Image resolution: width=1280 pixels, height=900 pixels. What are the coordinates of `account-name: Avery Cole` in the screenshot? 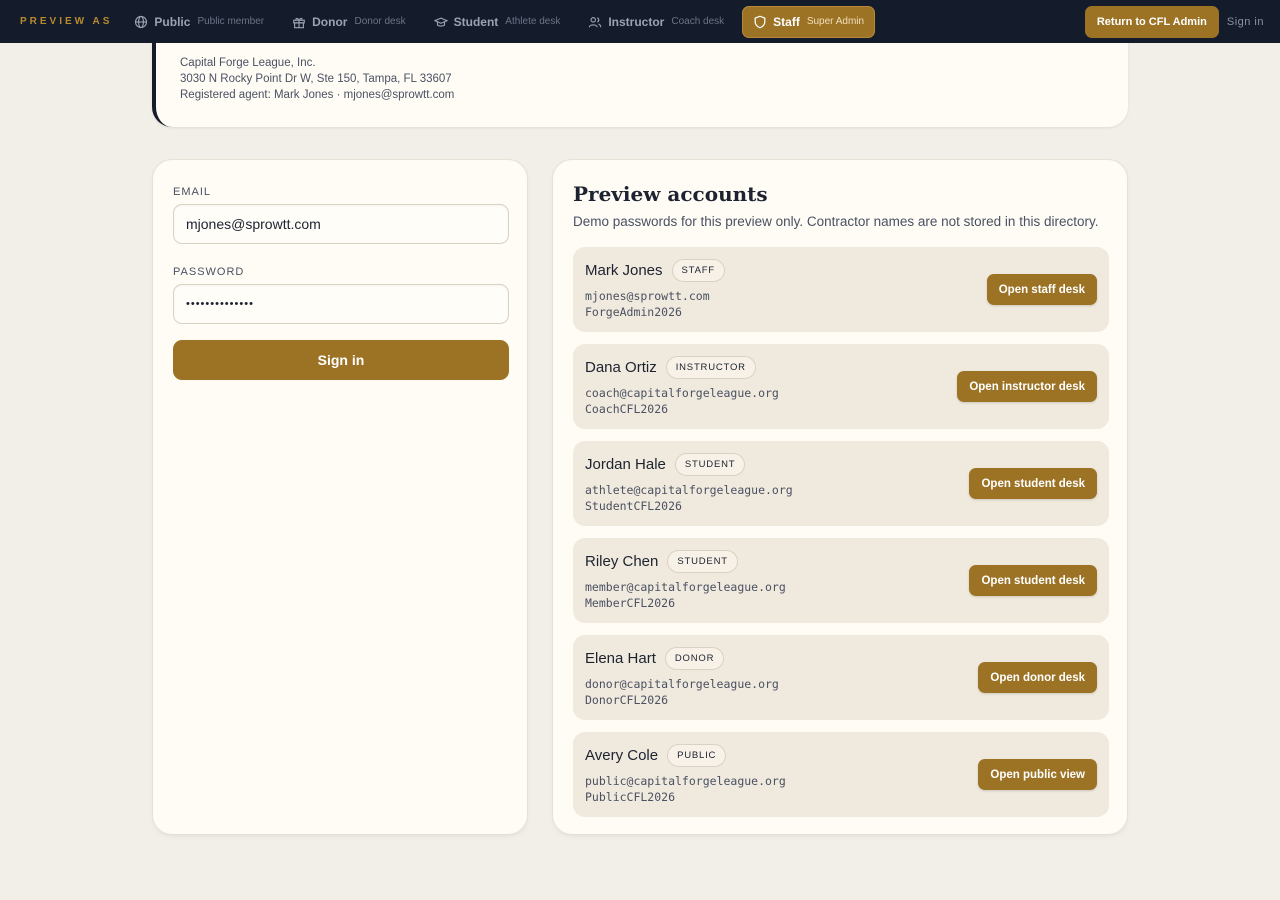 It's located at (622, 755).